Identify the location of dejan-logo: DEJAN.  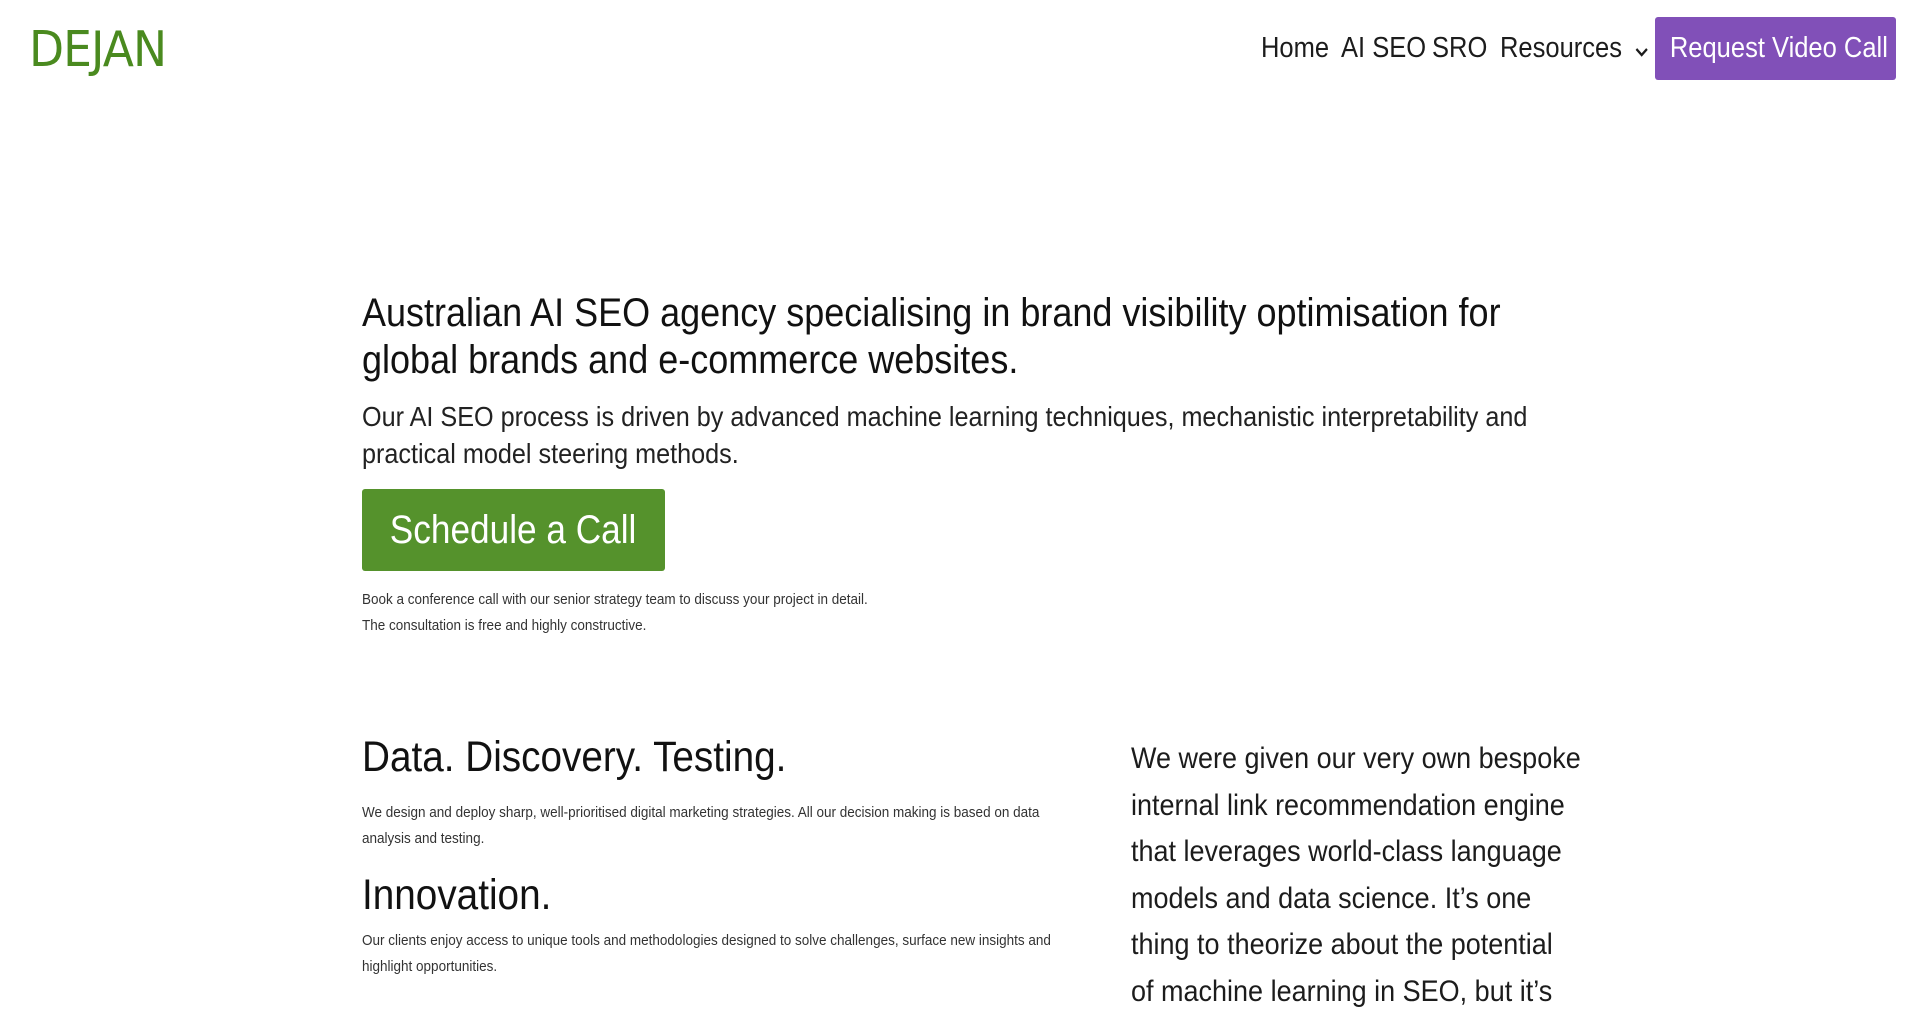
(98, 50).